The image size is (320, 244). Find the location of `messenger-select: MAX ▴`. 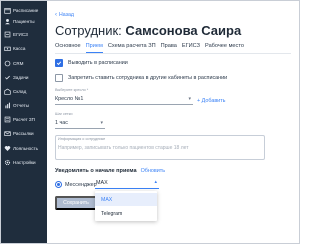

messenger-select: MAX ▴ is located at coordinates (127, 183).